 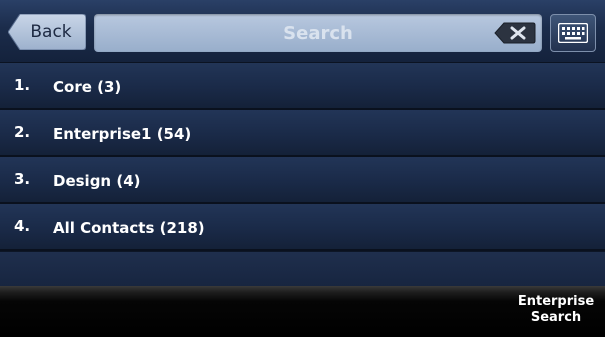 What do you see at coordinates (556, 317) in the screenshot?
I see `softkey-label-line2: Search` at bounding box center [556, 317].